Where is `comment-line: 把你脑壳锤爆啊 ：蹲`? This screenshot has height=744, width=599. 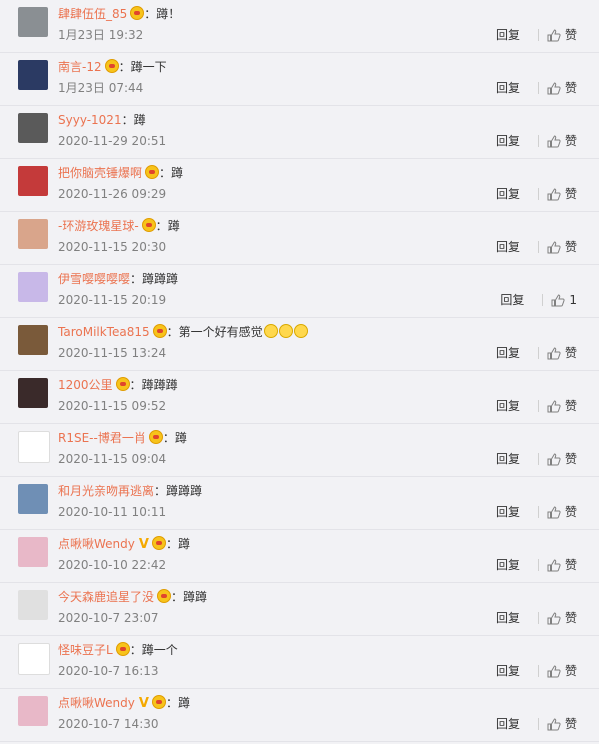 comment-line: 把你脑壳锤爆啊 ：蹲 is located at coordinates (120, 173).